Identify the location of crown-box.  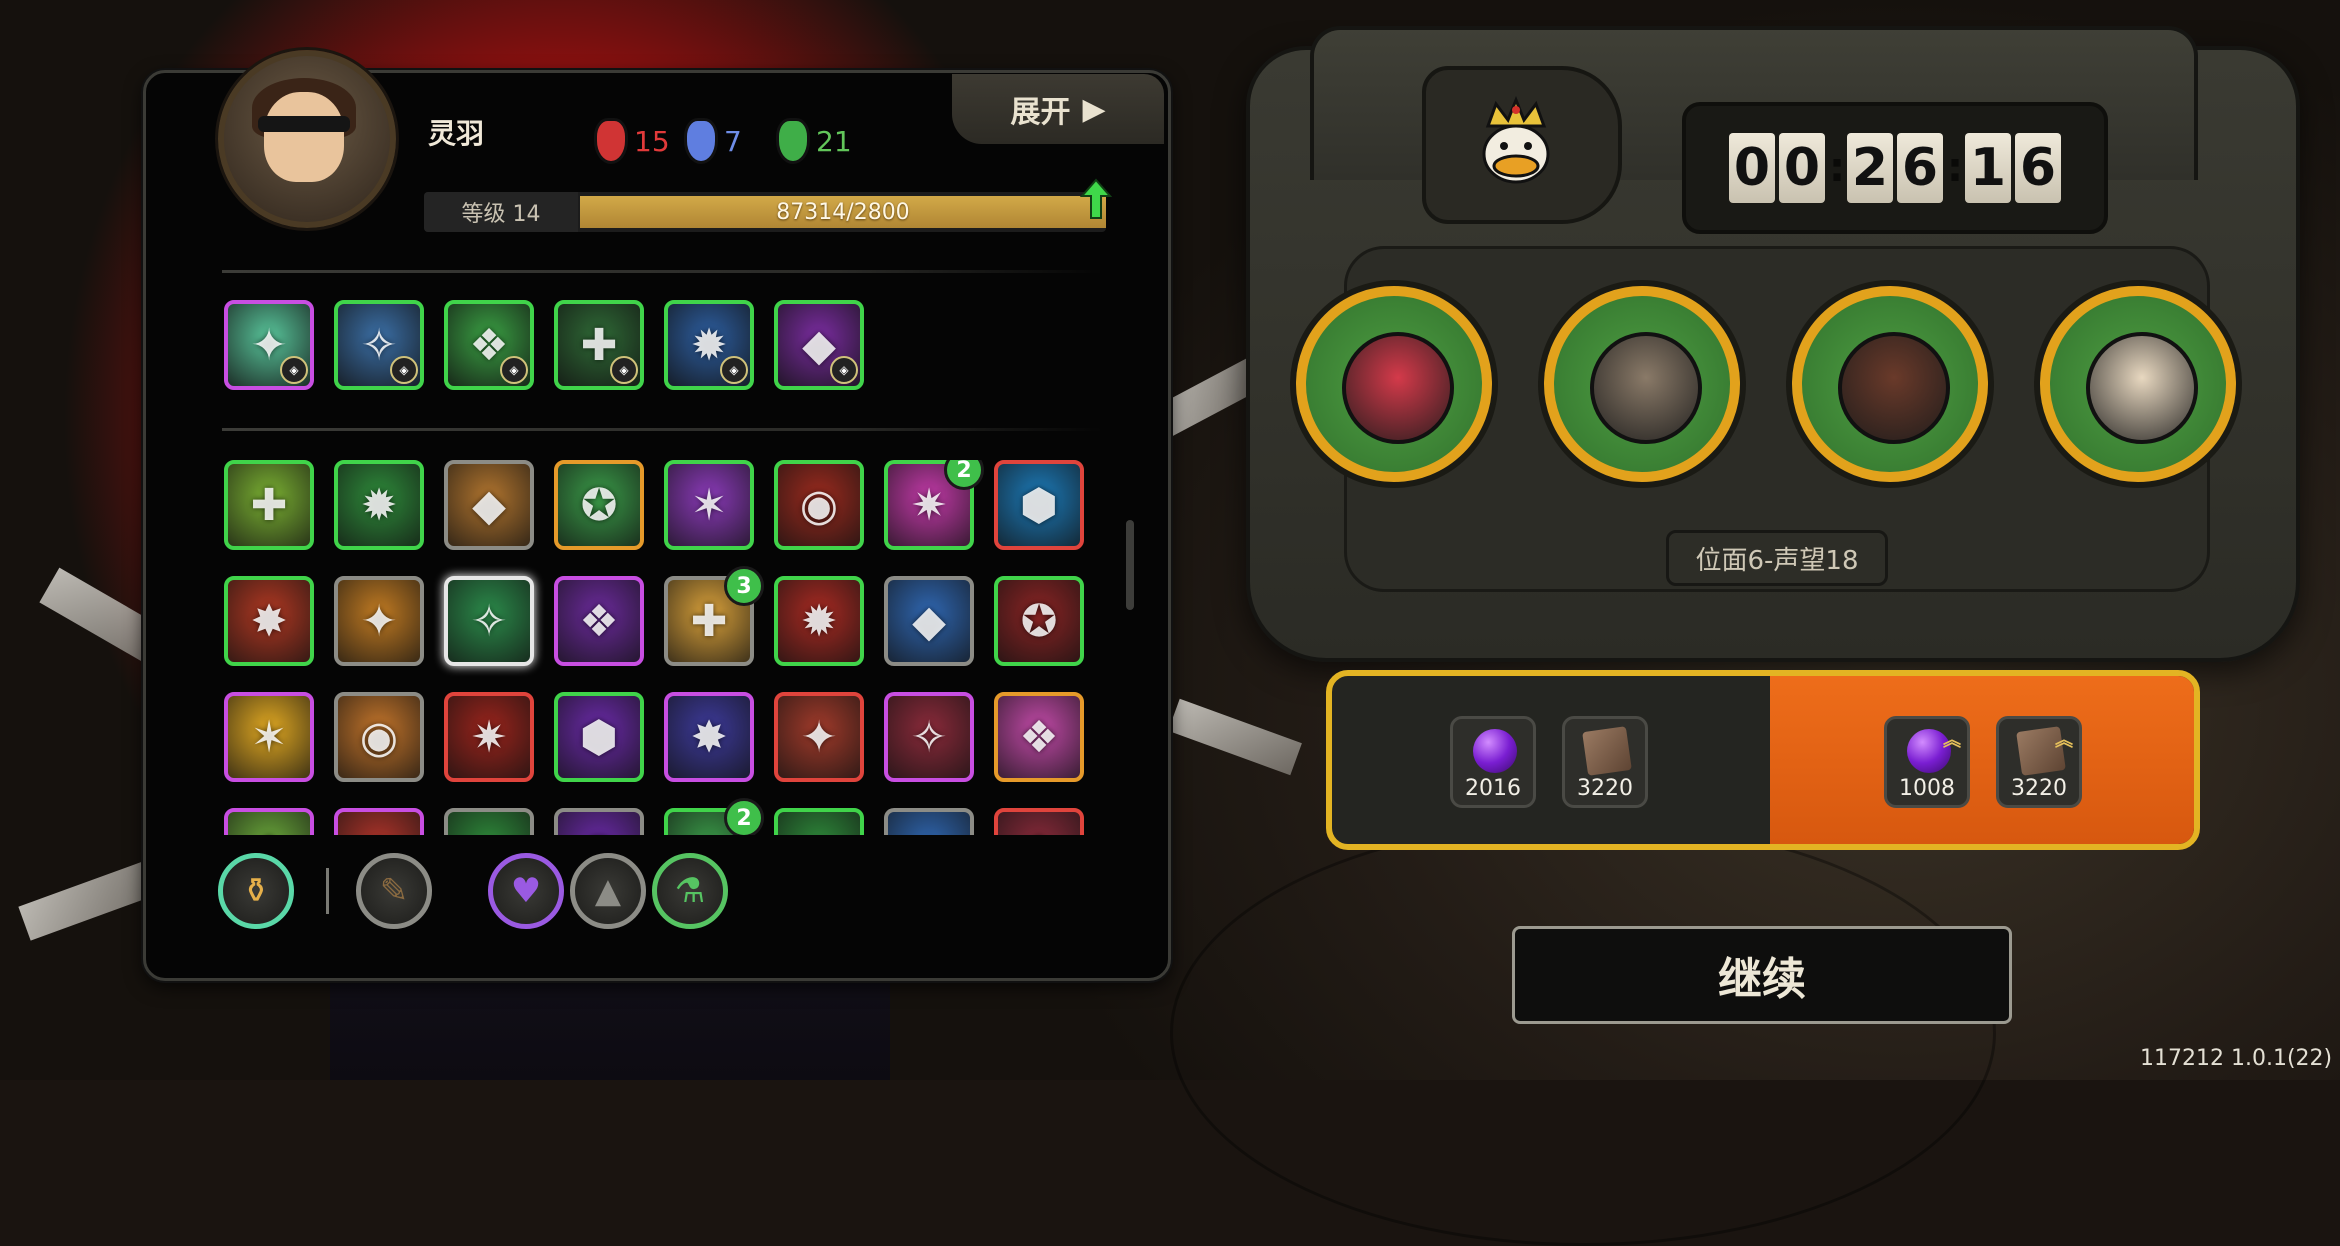
(1522, 145).